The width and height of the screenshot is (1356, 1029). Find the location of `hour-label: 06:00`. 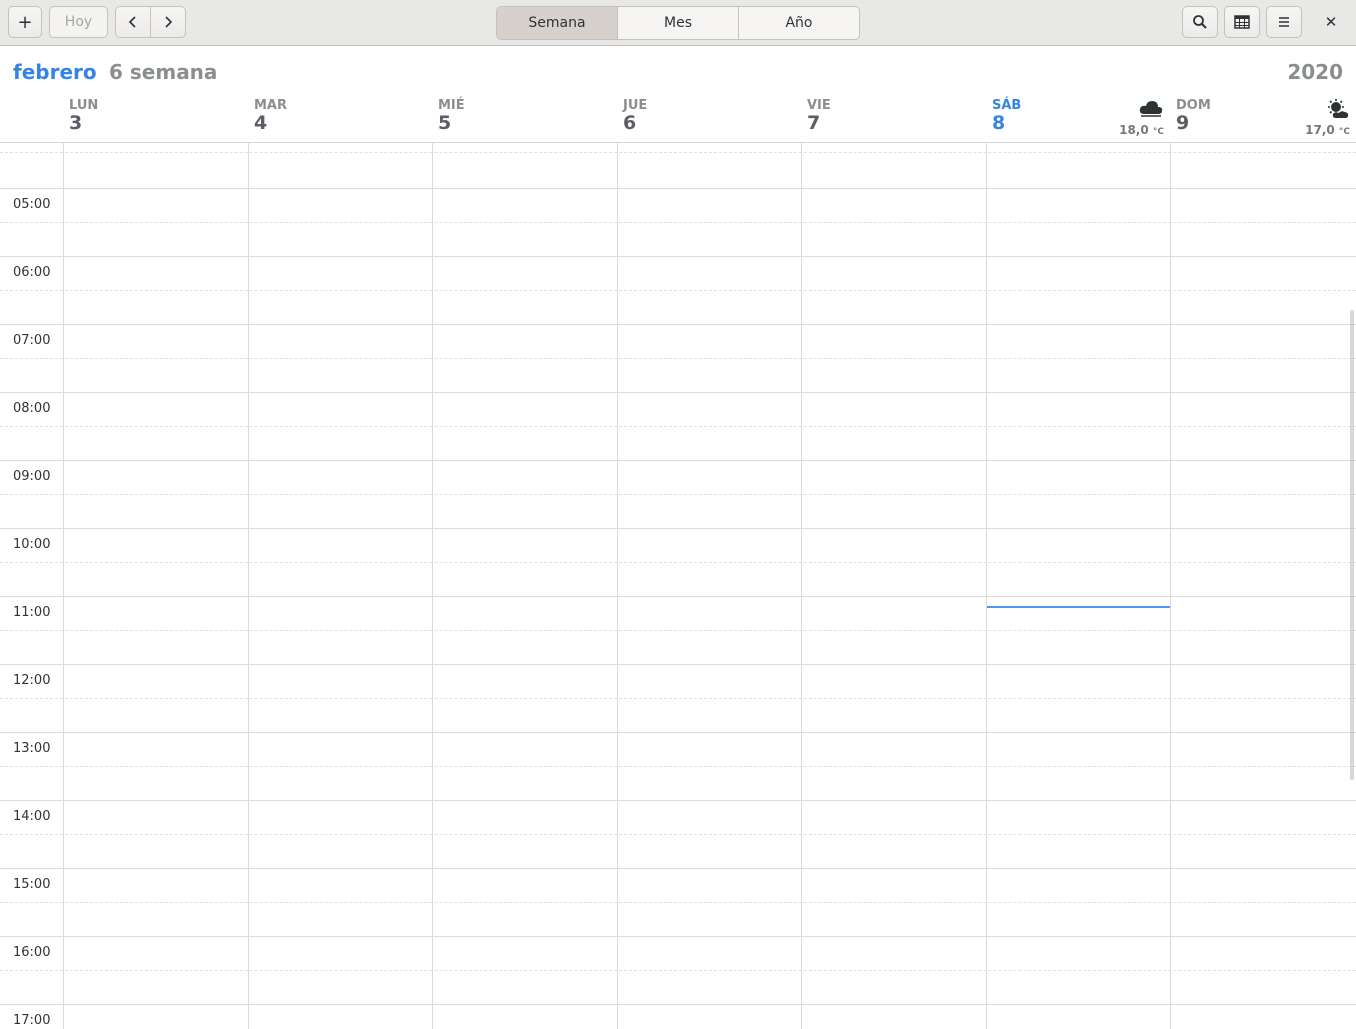

hour-label: 06:00 is located at coordinates (32, 272).